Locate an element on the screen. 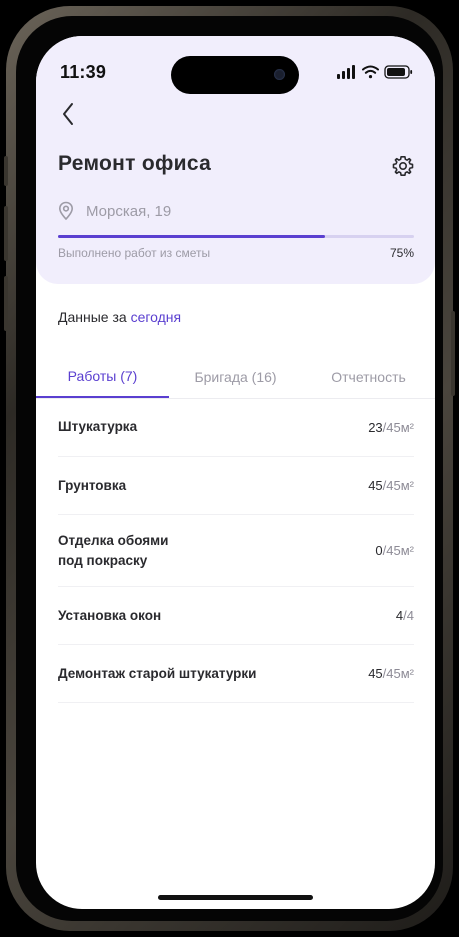  period-selector: Данные за сегодня is located at coordinates (119, 317).